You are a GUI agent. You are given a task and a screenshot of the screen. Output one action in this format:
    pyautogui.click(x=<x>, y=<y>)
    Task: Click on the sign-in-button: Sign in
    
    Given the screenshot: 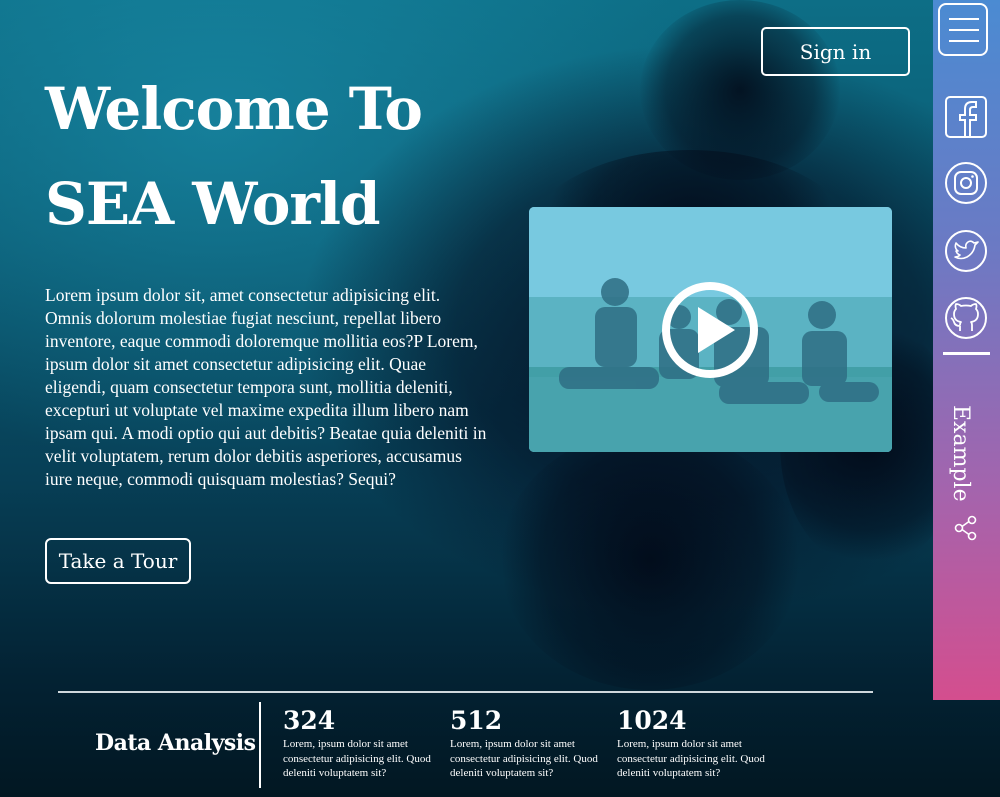 What is the action you would take?
    pyautogui.click(x=835, y=51)
    